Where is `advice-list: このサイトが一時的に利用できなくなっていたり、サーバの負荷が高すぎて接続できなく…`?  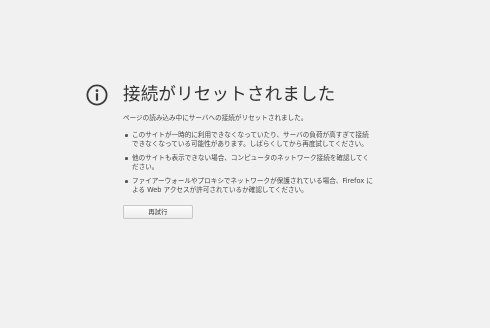
advice-list: このサイトが一時的に利用できなくなっていたり、サーバの負荷が高すぎて接続できなく… is located at coordinates (254, 163).